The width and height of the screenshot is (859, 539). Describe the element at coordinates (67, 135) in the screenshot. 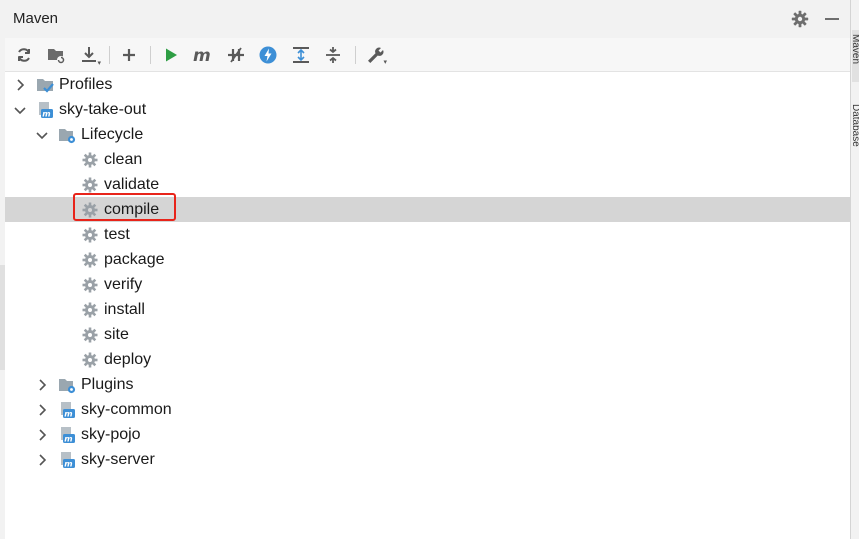

I see `lifecycle-folder-icon` at that location.